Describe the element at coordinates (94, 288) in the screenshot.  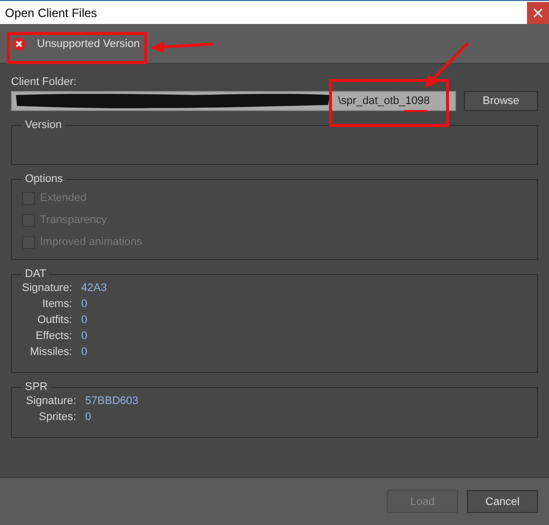
I see `info-value: 42A3` at that location.